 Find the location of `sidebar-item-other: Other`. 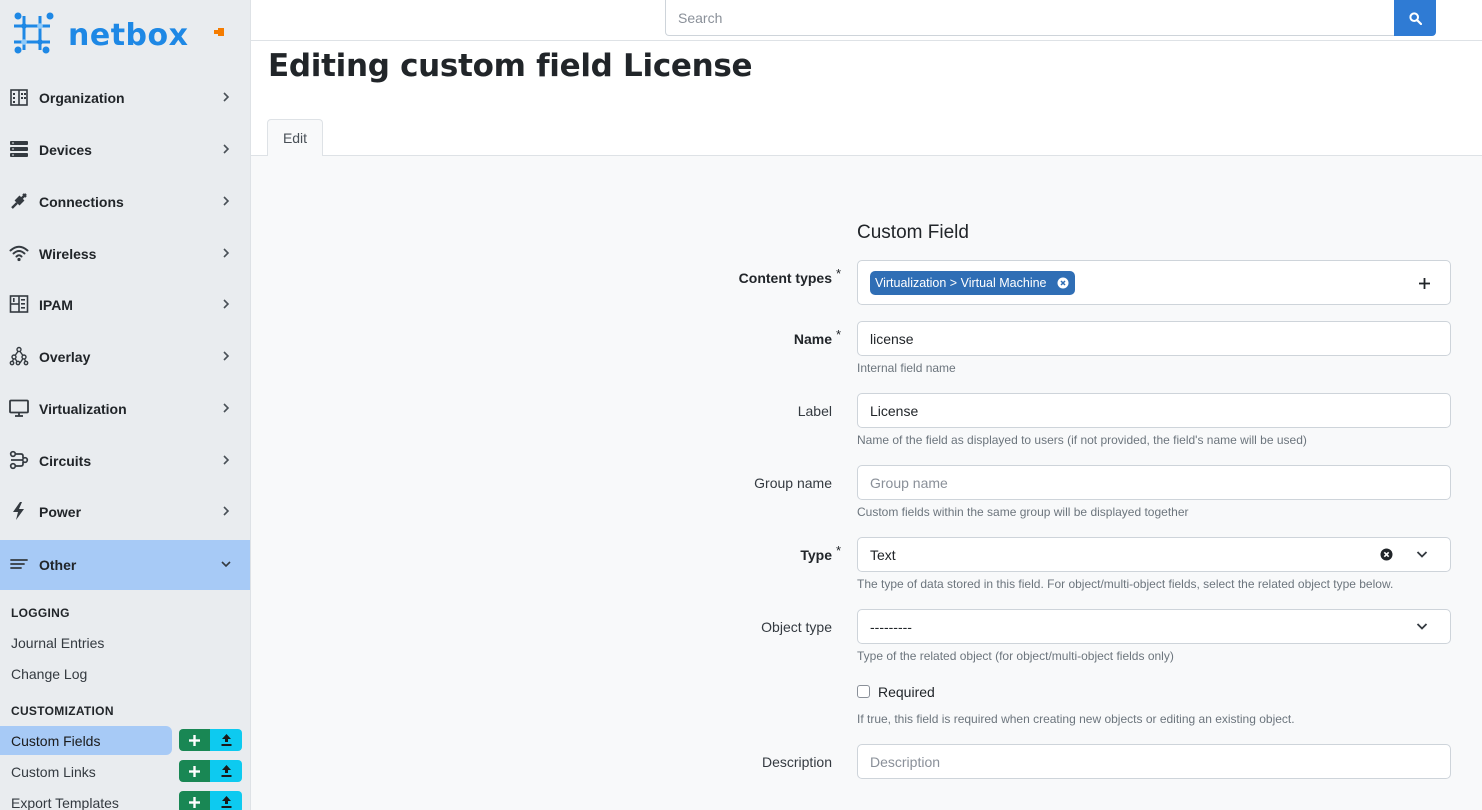

sidebar-item-other: Other is located at coordinates (125, 565).